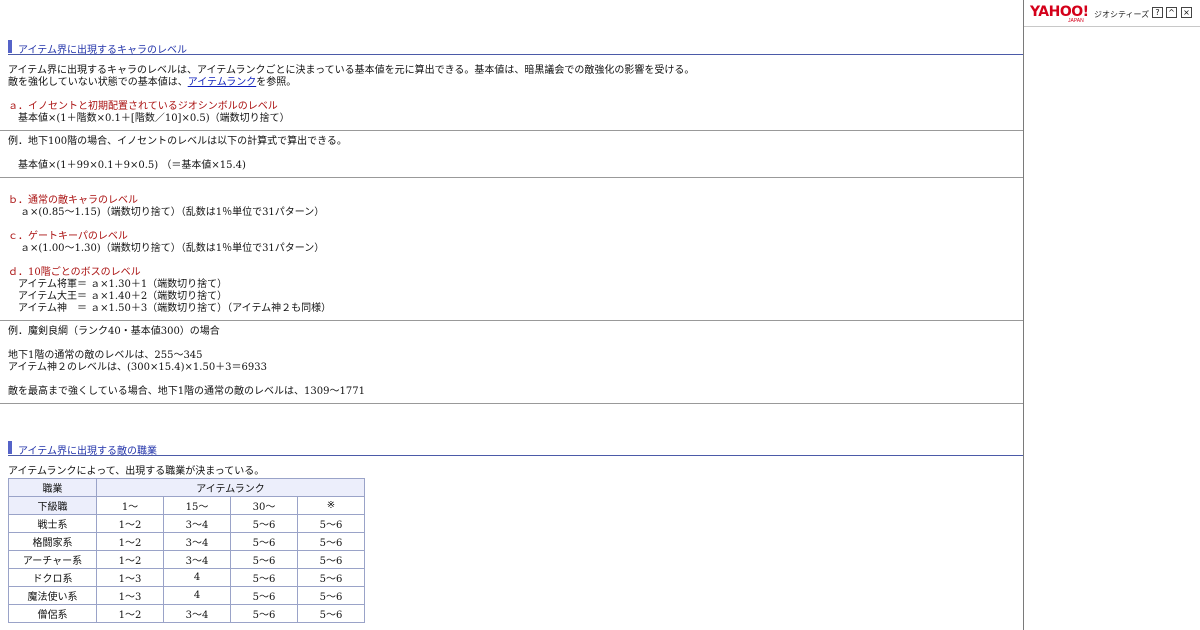 This screenshot has height=630, width=1200. I want to click on job-name: 魔法使い系, so click(52, 595).